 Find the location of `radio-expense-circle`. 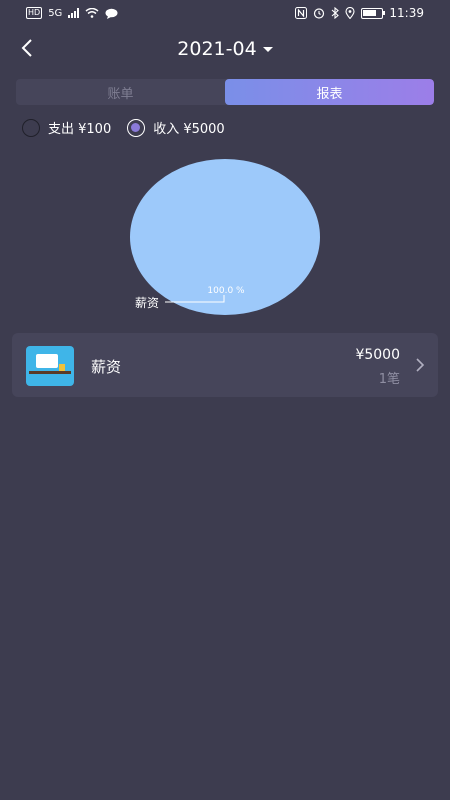

radio-expense-circle is located at coordinates (31, 127).